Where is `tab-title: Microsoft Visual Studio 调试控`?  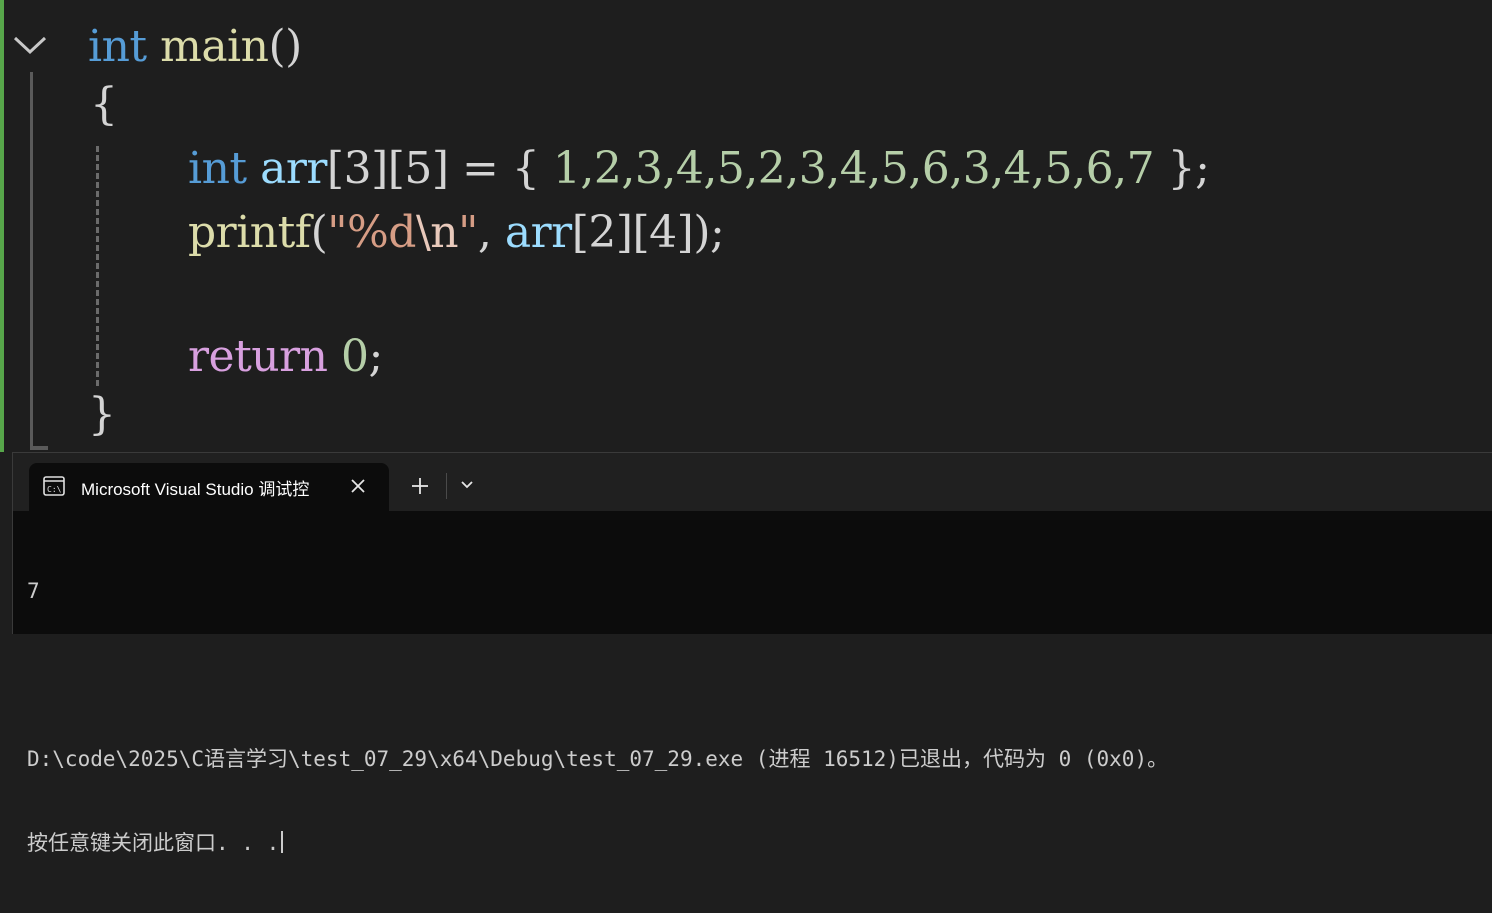 tab-title: Microsoft Visual Studio 调试控 is located at coordinates (195, 489).